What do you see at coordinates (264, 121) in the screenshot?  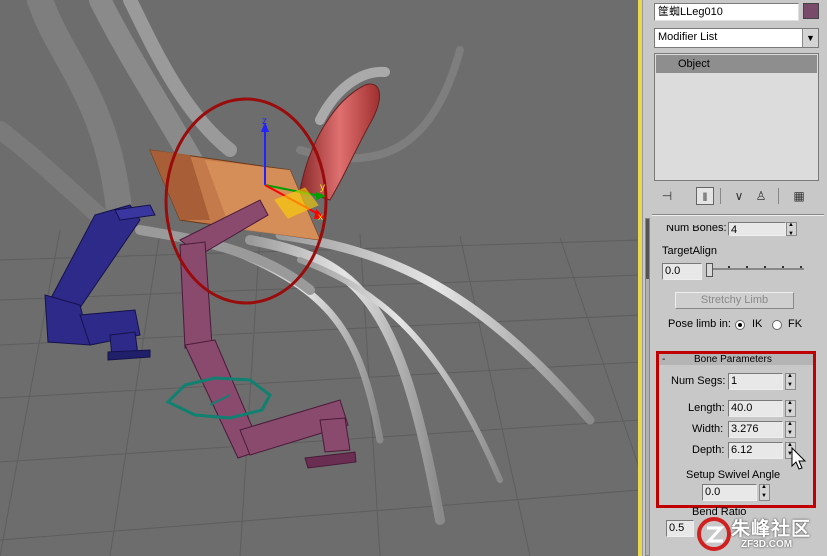 I see `svg-text: z` at bounding box center [264, 121].